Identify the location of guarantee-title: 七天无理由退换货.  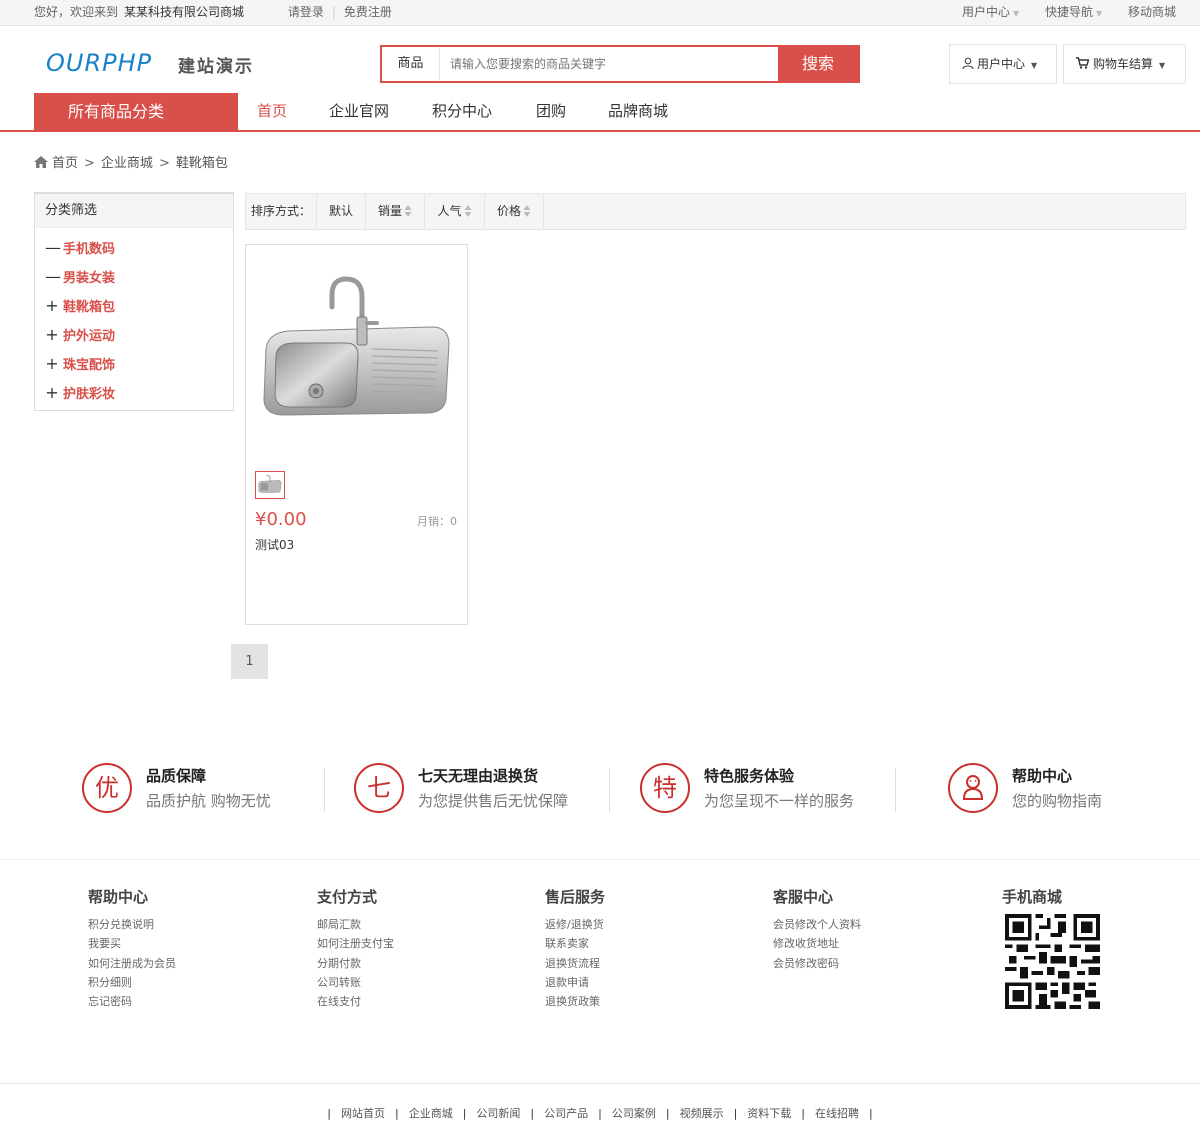
(478, 776).